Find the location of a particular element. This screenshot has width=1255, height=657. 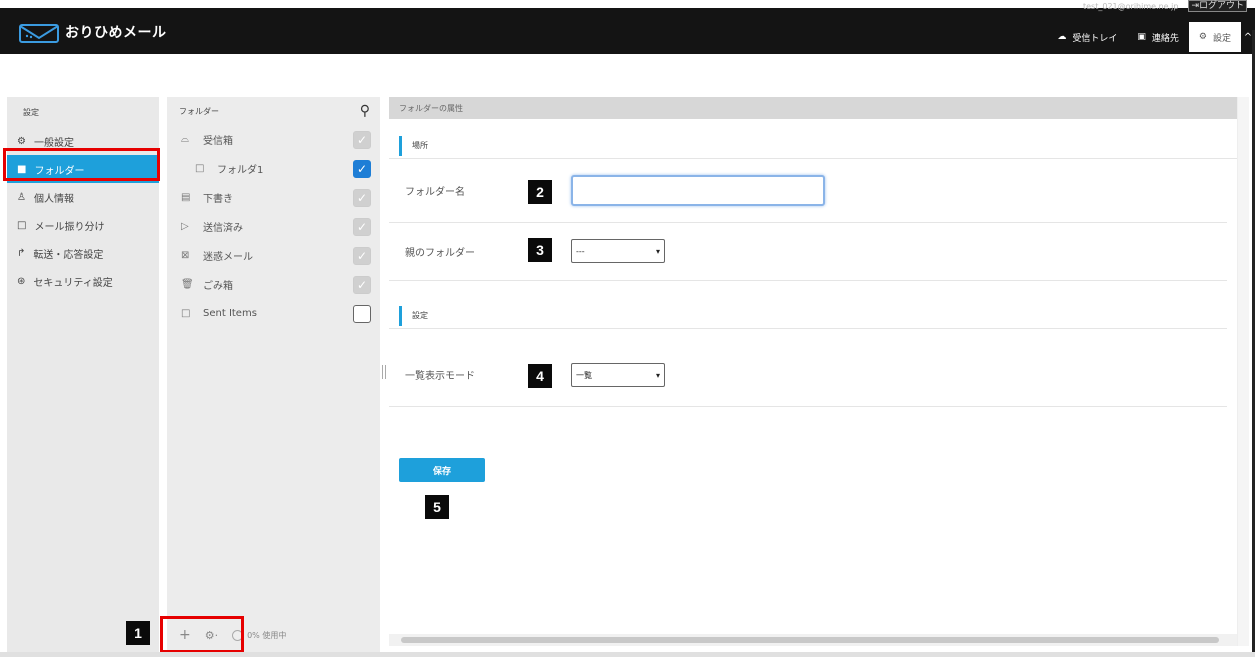

view-mode-select: 一覧 ▾ is located at coordinates (618, 375).